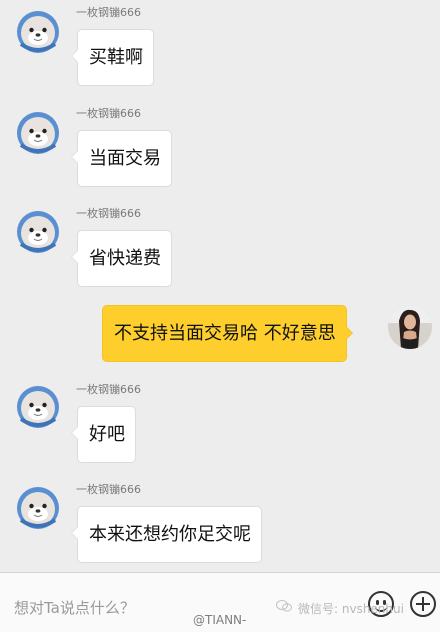 The width and height of the screenshot is (440, 632). I want to click on message-bubble: 当面交易, so click(121, 158).